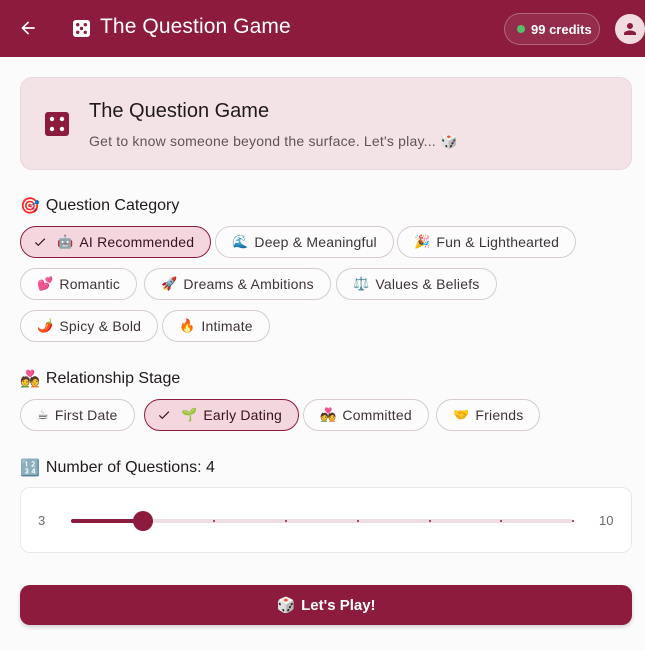 This screenshot has width=645, height=650. I want to click on chip-first-date: ☕ First Date, so click(77, 415).